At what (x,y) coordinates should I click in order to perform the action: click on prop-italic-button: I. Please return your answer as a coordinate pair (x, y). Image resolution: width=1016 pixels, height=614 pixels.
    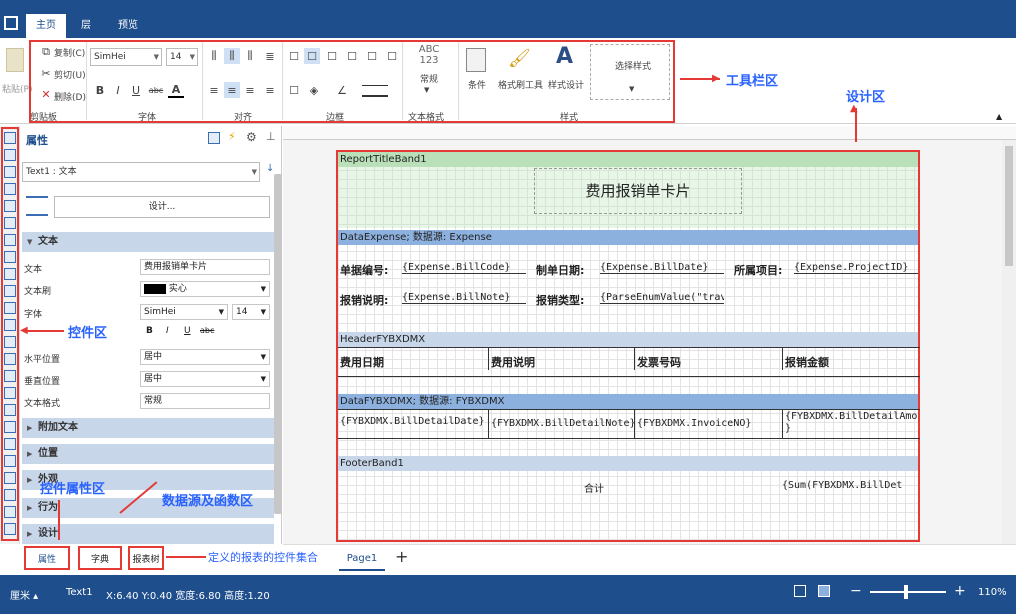
    Looking at the image, I should click on (167, 331).